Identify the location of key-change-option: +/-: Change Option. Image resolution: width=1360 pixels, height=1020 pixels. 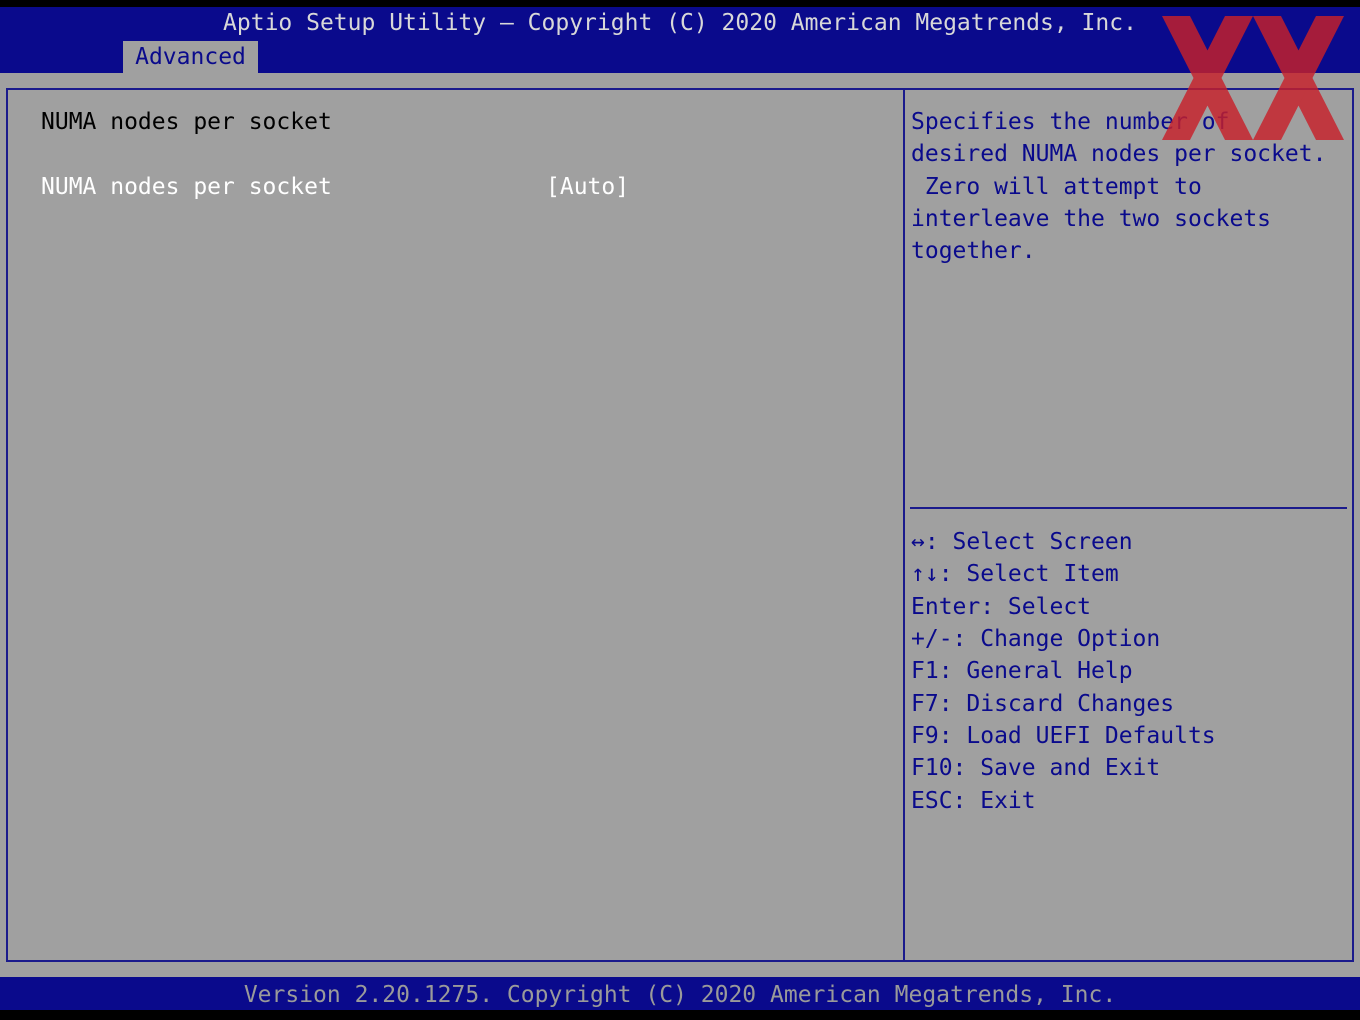
(1036, 639).